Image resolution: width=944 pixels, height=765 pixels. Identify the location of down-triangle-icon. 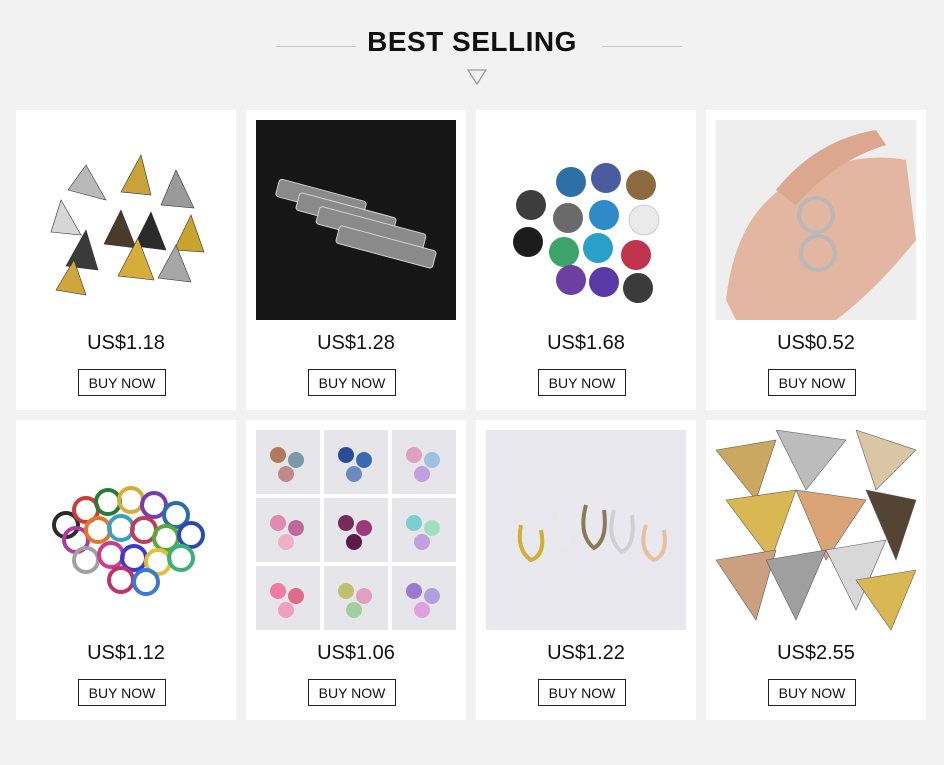
(477, 77).